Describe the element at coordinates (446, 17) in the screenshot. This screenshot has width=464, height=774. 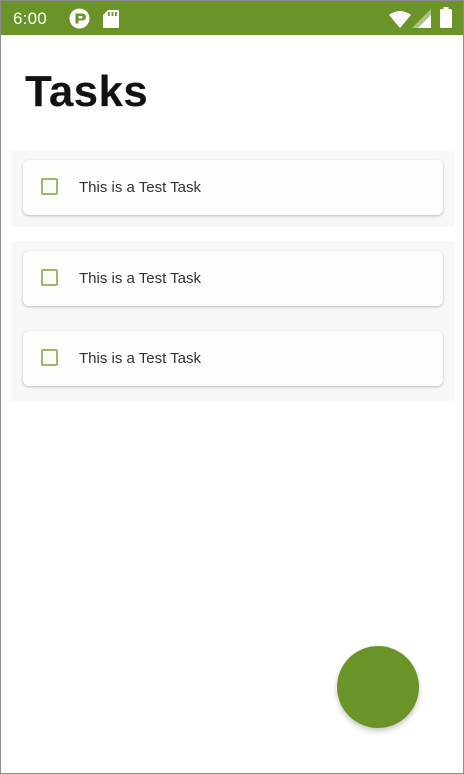
I see `battery-icon` at that location.